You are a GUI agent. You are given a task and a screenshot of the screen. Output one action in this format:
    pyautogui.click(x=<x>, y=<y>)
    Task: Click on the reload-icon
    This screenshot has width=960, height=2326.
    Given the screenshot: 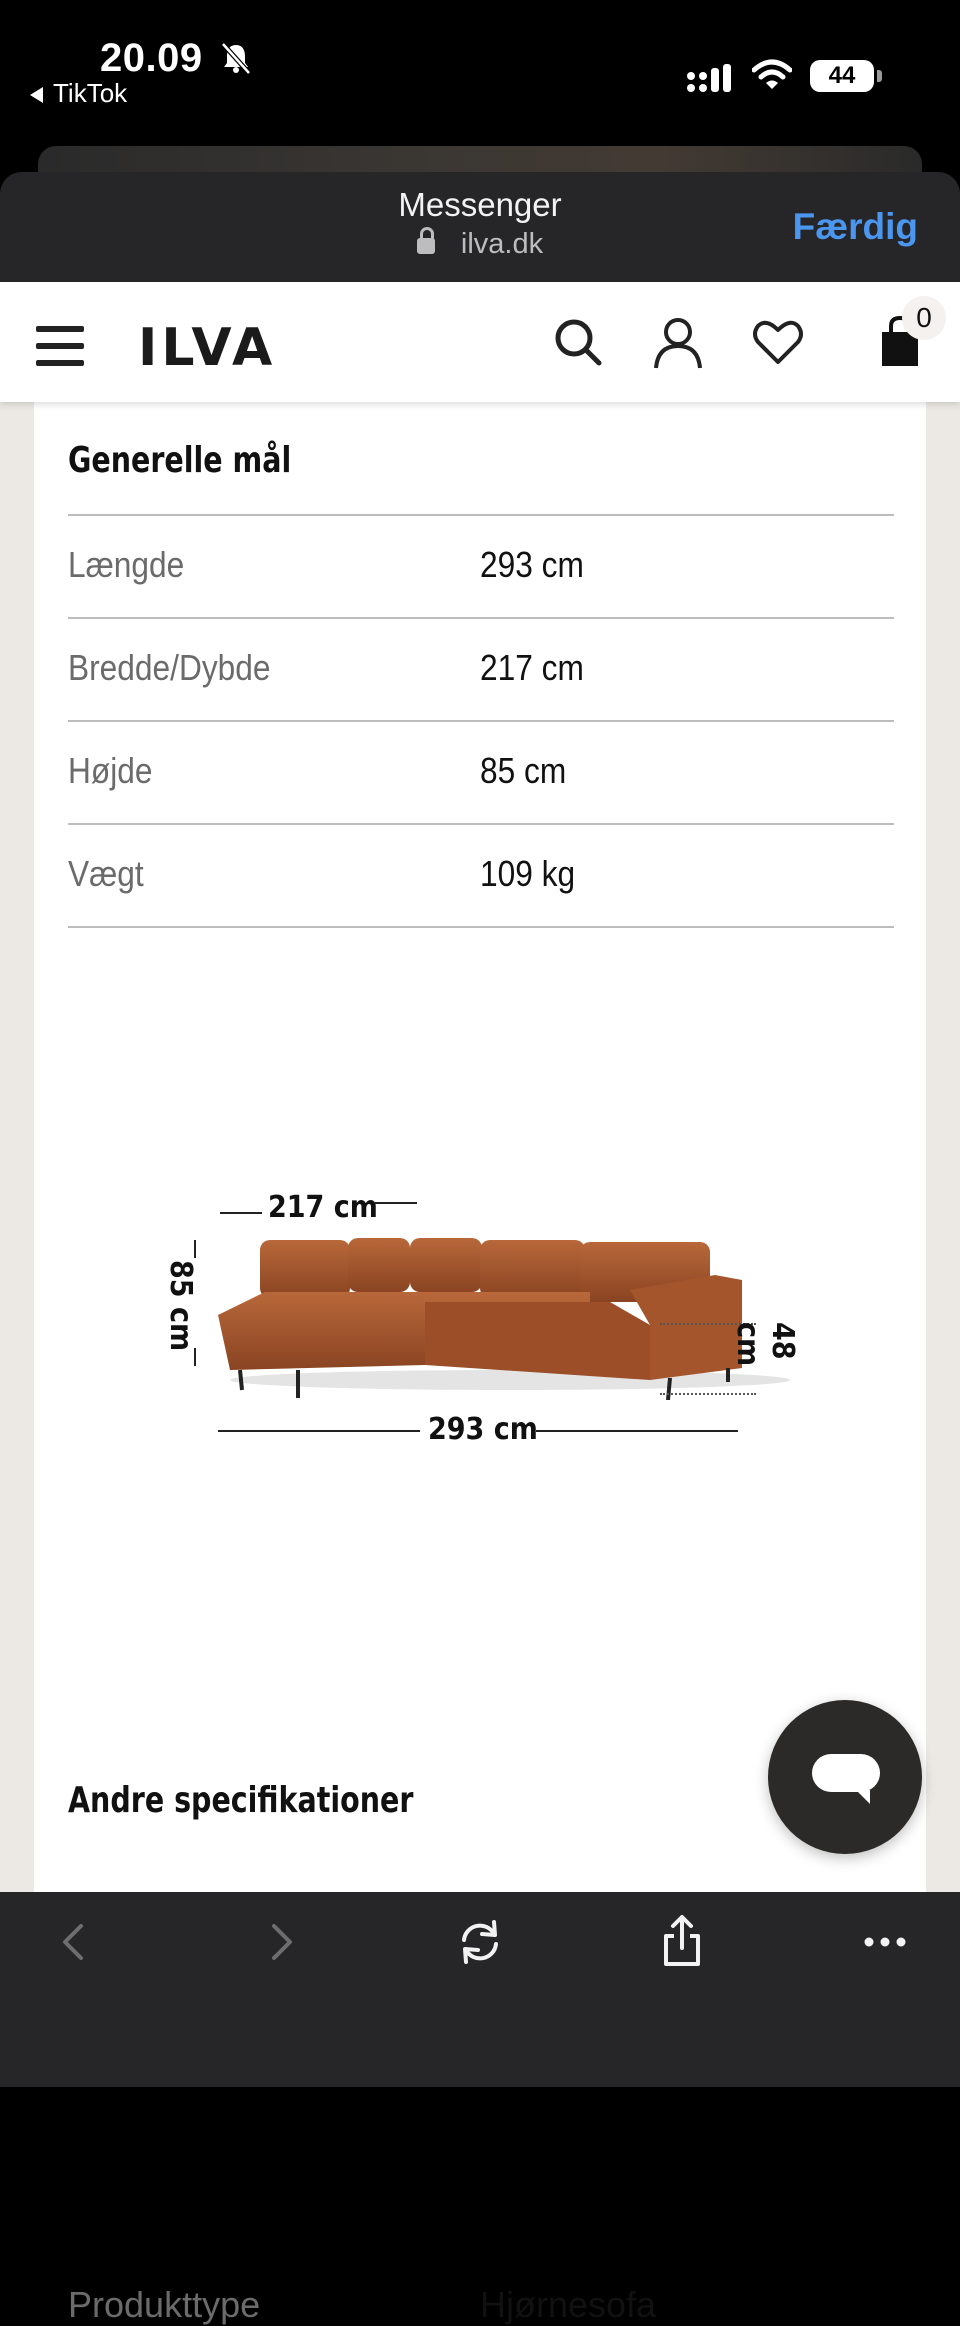 What is the action you would take?
    pyautogui.click(x=480, y=1942)
    